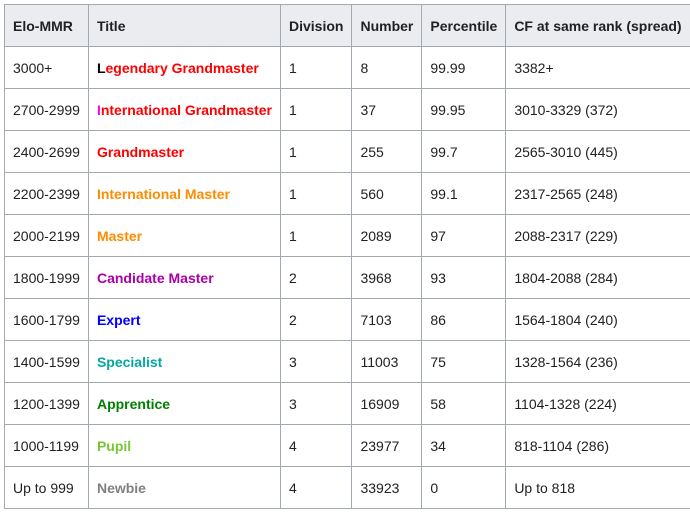 This screenshot has width=690, height=523. Describe the element at coordinates (46, 487) in the screenshot. I see `cell-elo: Up to 999` at that location.